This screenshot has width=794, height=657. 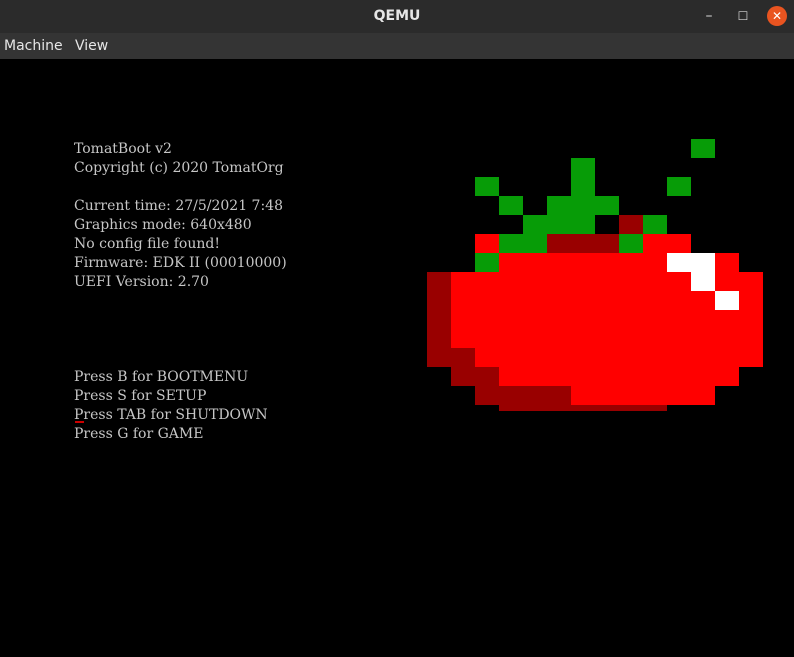 What do you see at coordinates (79, 422) in the screenshot?
I see `text-cursor` at bounding box center [79, 422].